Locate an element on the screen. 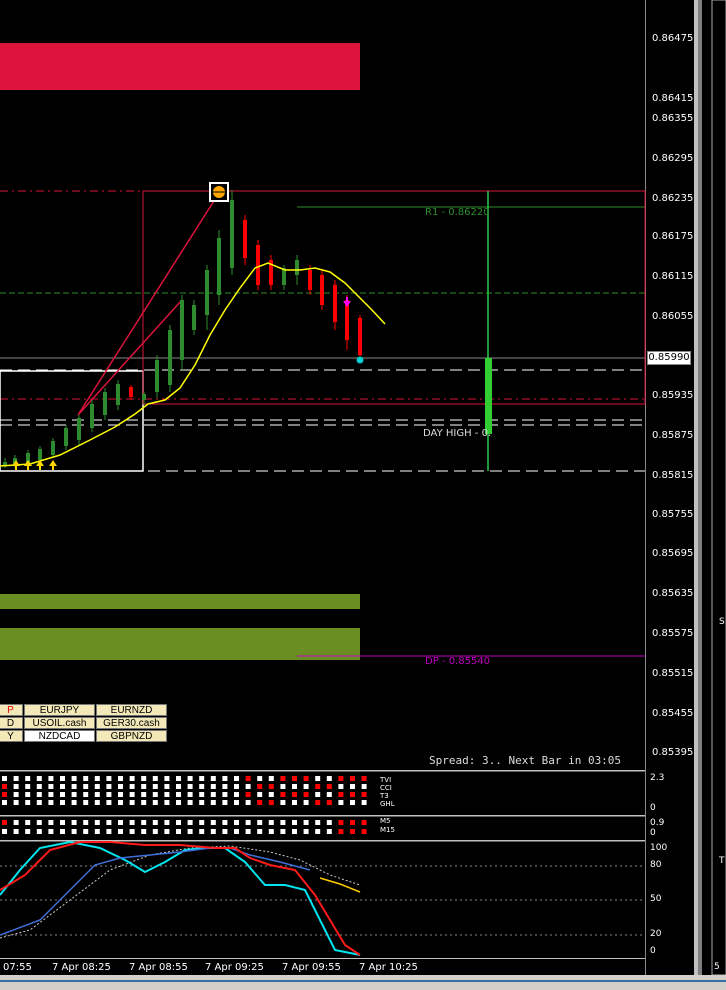 The height and width of the screenshot is (990, 726). price-axis-label: 0.86475 is located at coordinates (673, 38).